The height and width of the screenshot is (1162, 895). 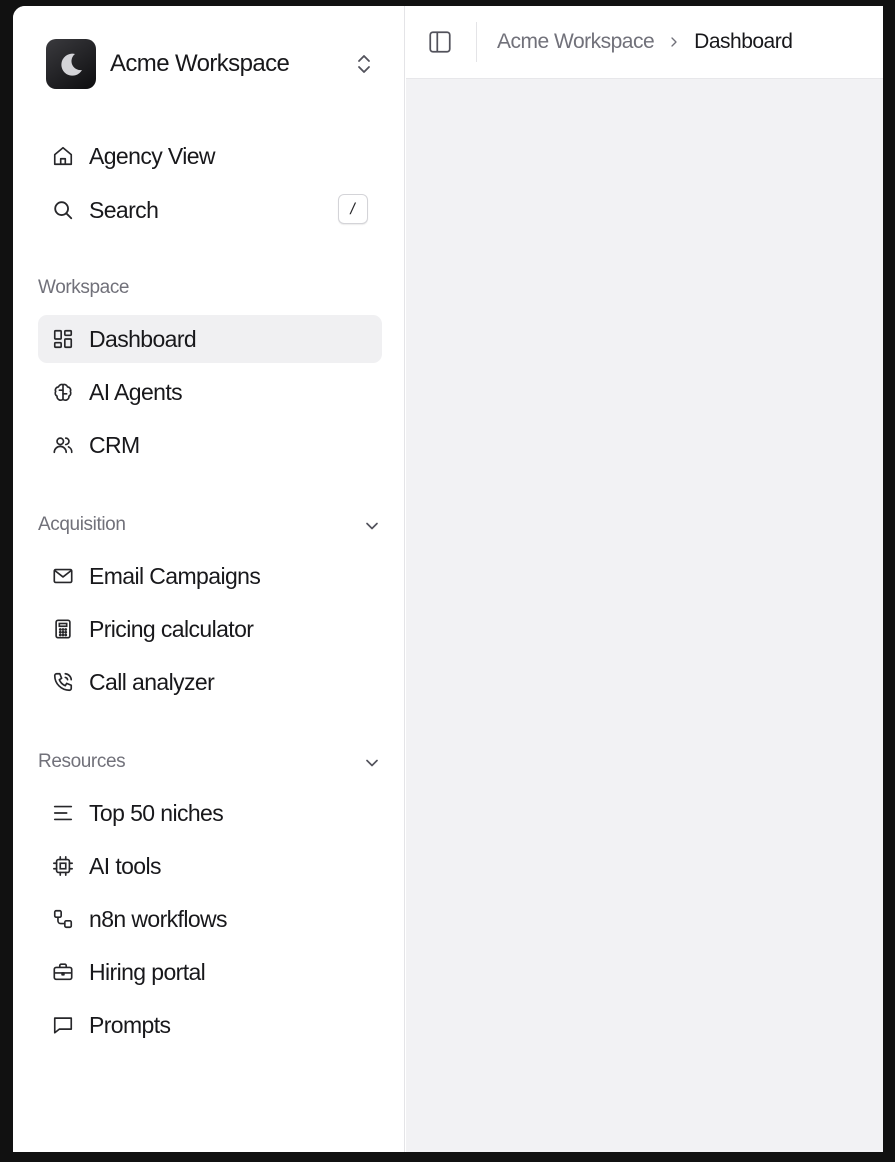 I want to click on nav-n8n-workflows: n8n workflows, so click(x=210, y=919).